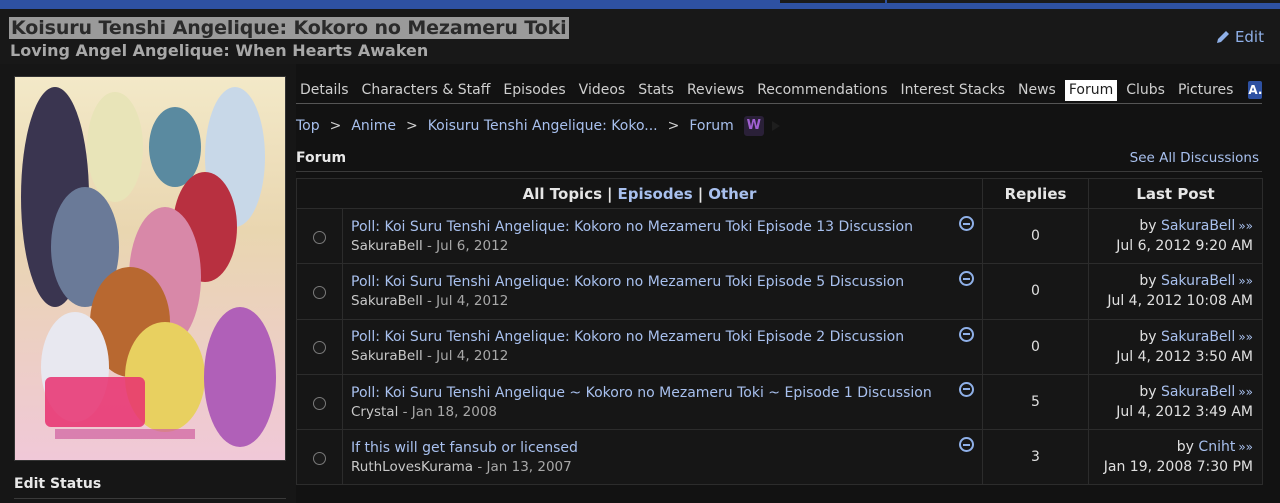 The width and height of the screenshot is (1280, 503). I want to click on tab-recommendations: Recommendations, so click(822, 90).